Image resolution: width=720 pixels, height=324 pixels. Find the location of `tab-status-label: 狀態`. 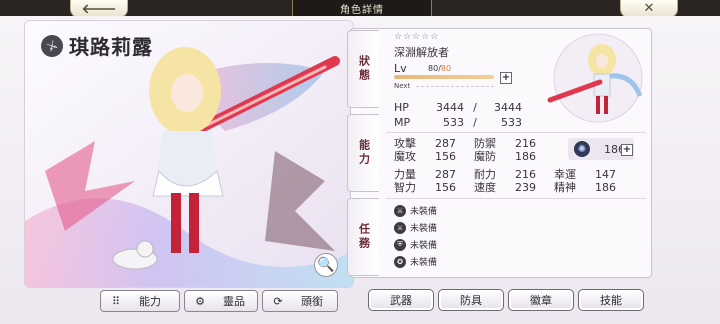

tab-status-label: 狀態 is located at coordinates (364, 69).